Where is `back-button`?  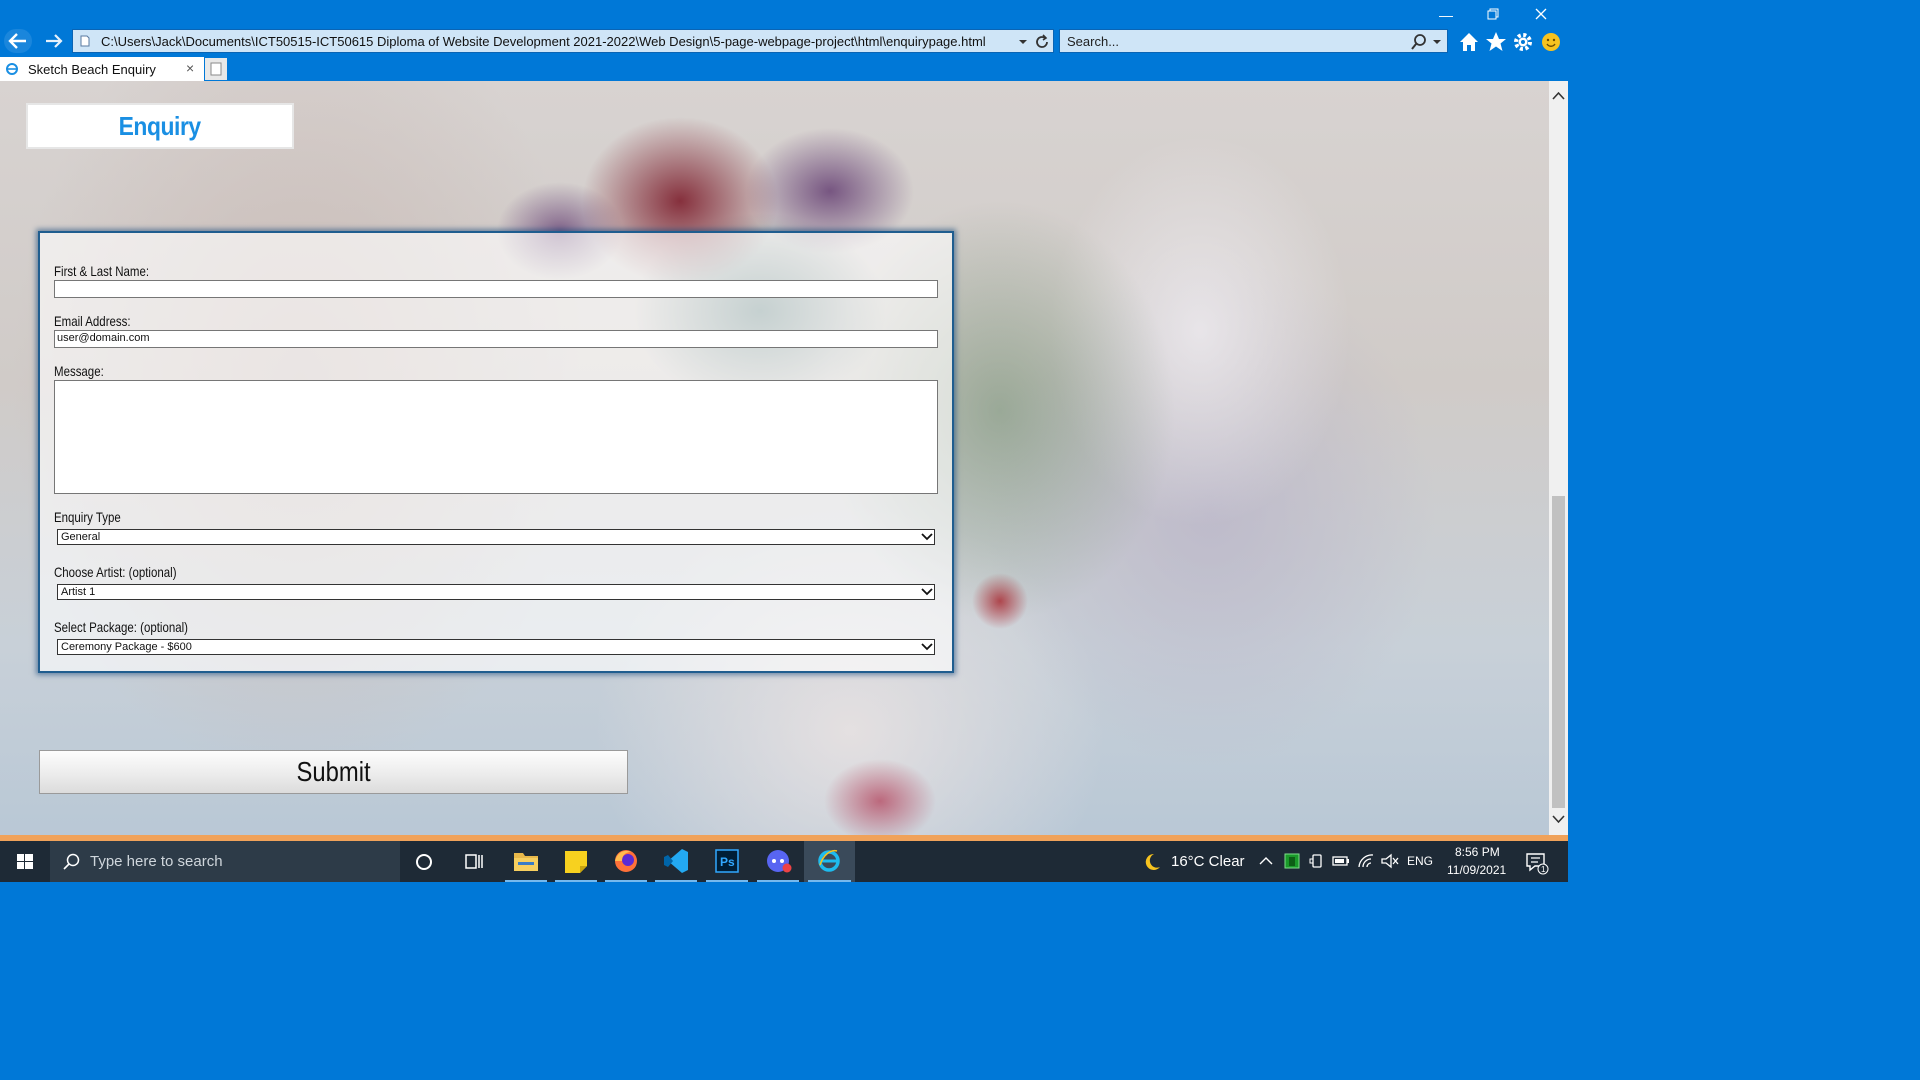 back-button is located at coordinates (18, 41).